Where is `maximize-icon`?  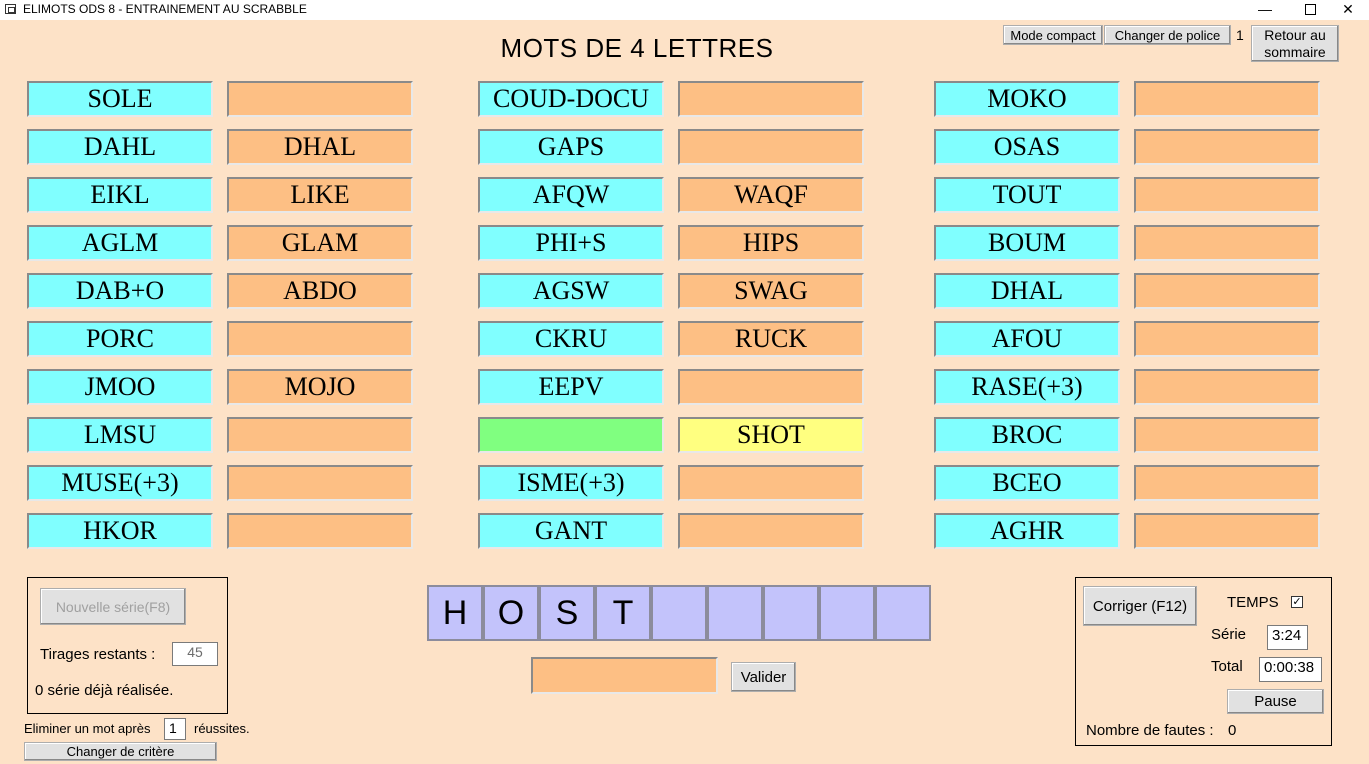 maximize-icon is located at coordinates (1310, 9).